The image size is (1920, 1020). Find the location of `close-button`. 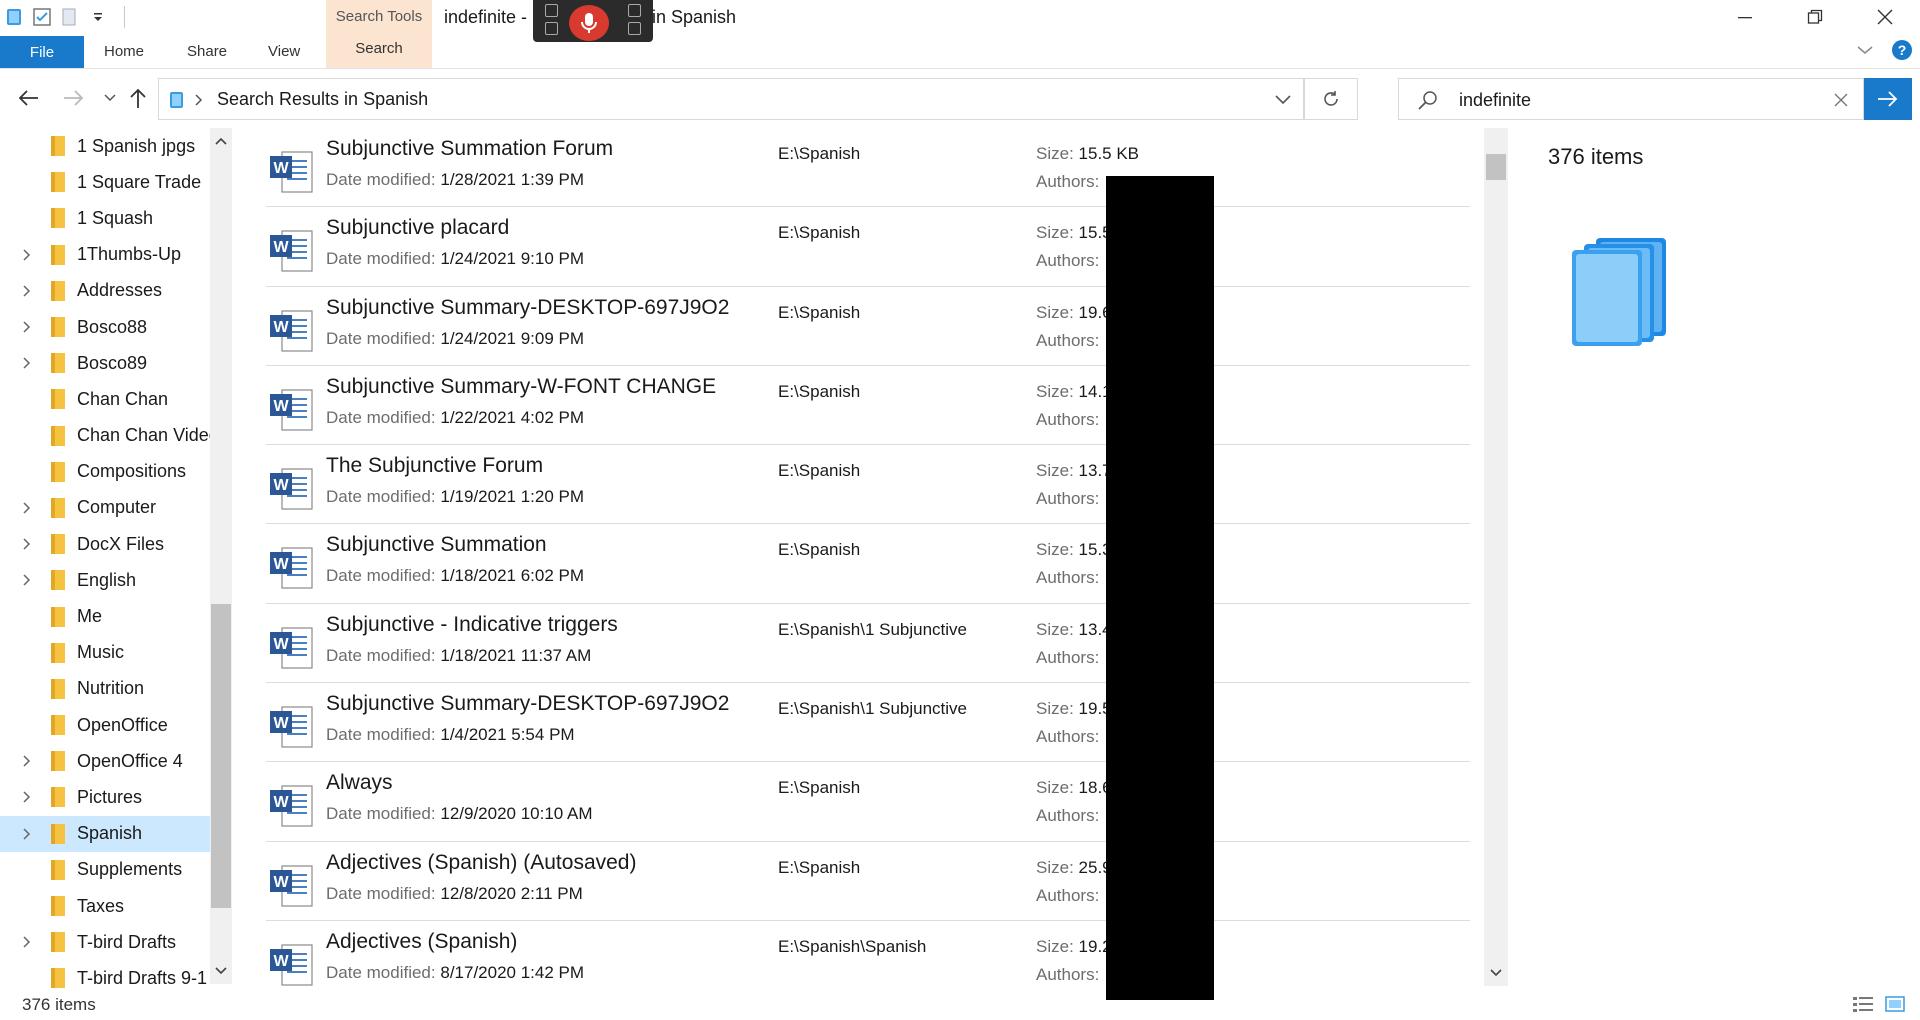

close-button is located at coordinates (1885, 17).